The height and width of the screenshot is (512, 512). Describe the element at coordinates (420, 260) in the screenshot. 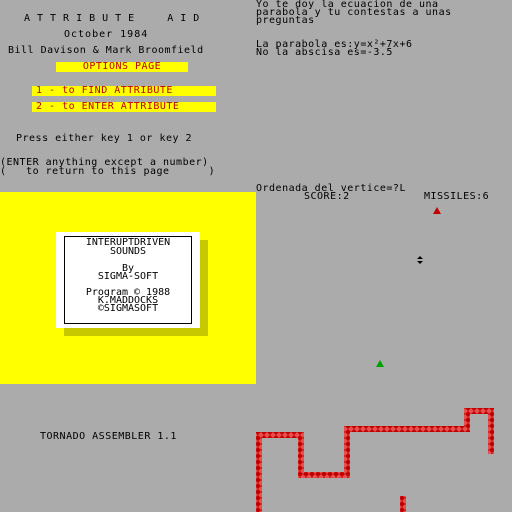

I see `missile-icon` at that location.